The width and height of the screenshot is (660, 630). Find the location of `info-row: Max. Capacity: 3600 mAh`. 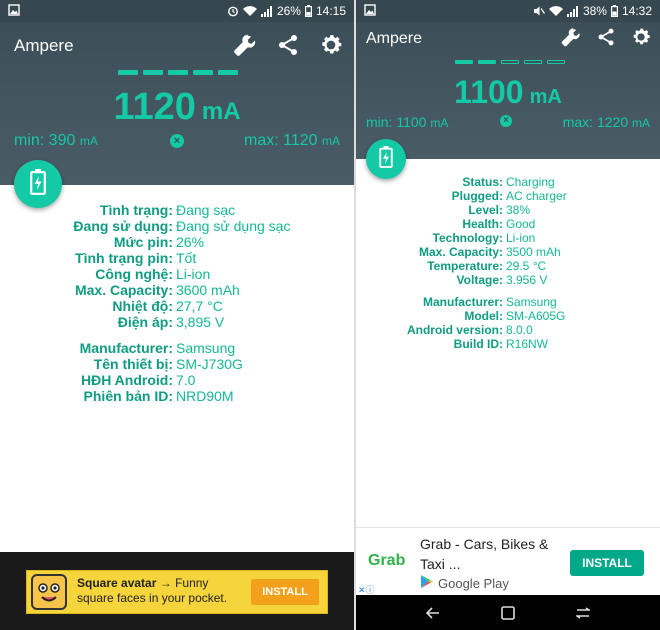

info-row: Max. Capacity: 3600 mAh is located at coordinates (177, 290).